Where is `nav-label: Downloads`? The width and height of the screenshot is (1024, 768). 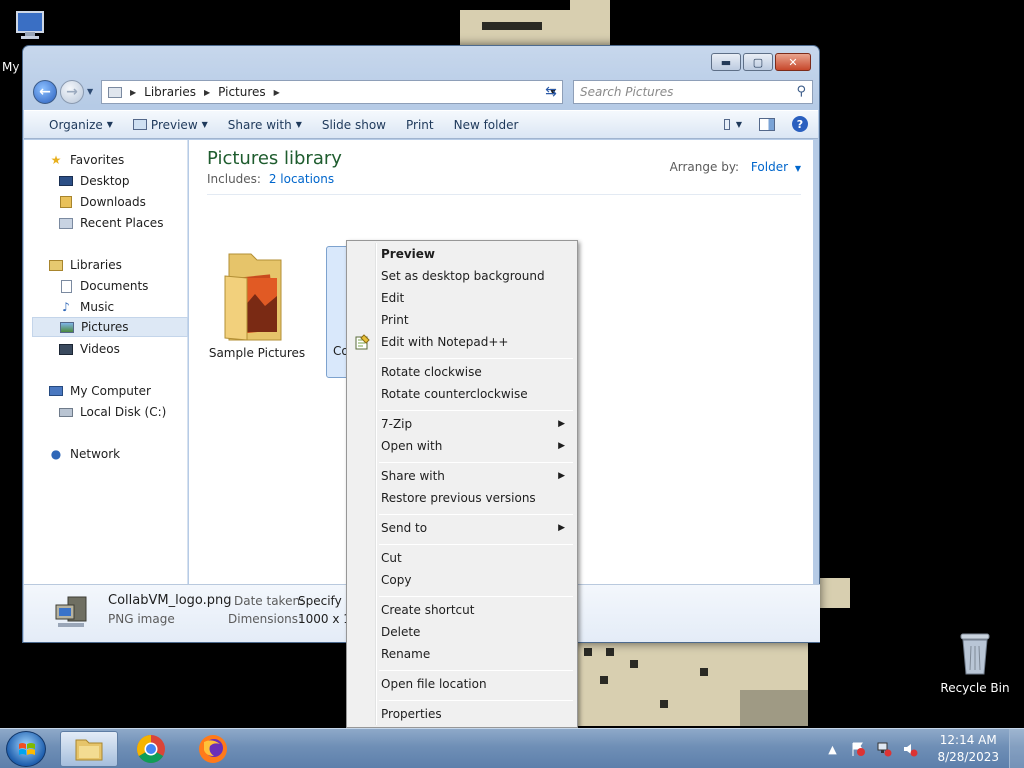 nav-label: Downloads is located at coordinates (113, 202).